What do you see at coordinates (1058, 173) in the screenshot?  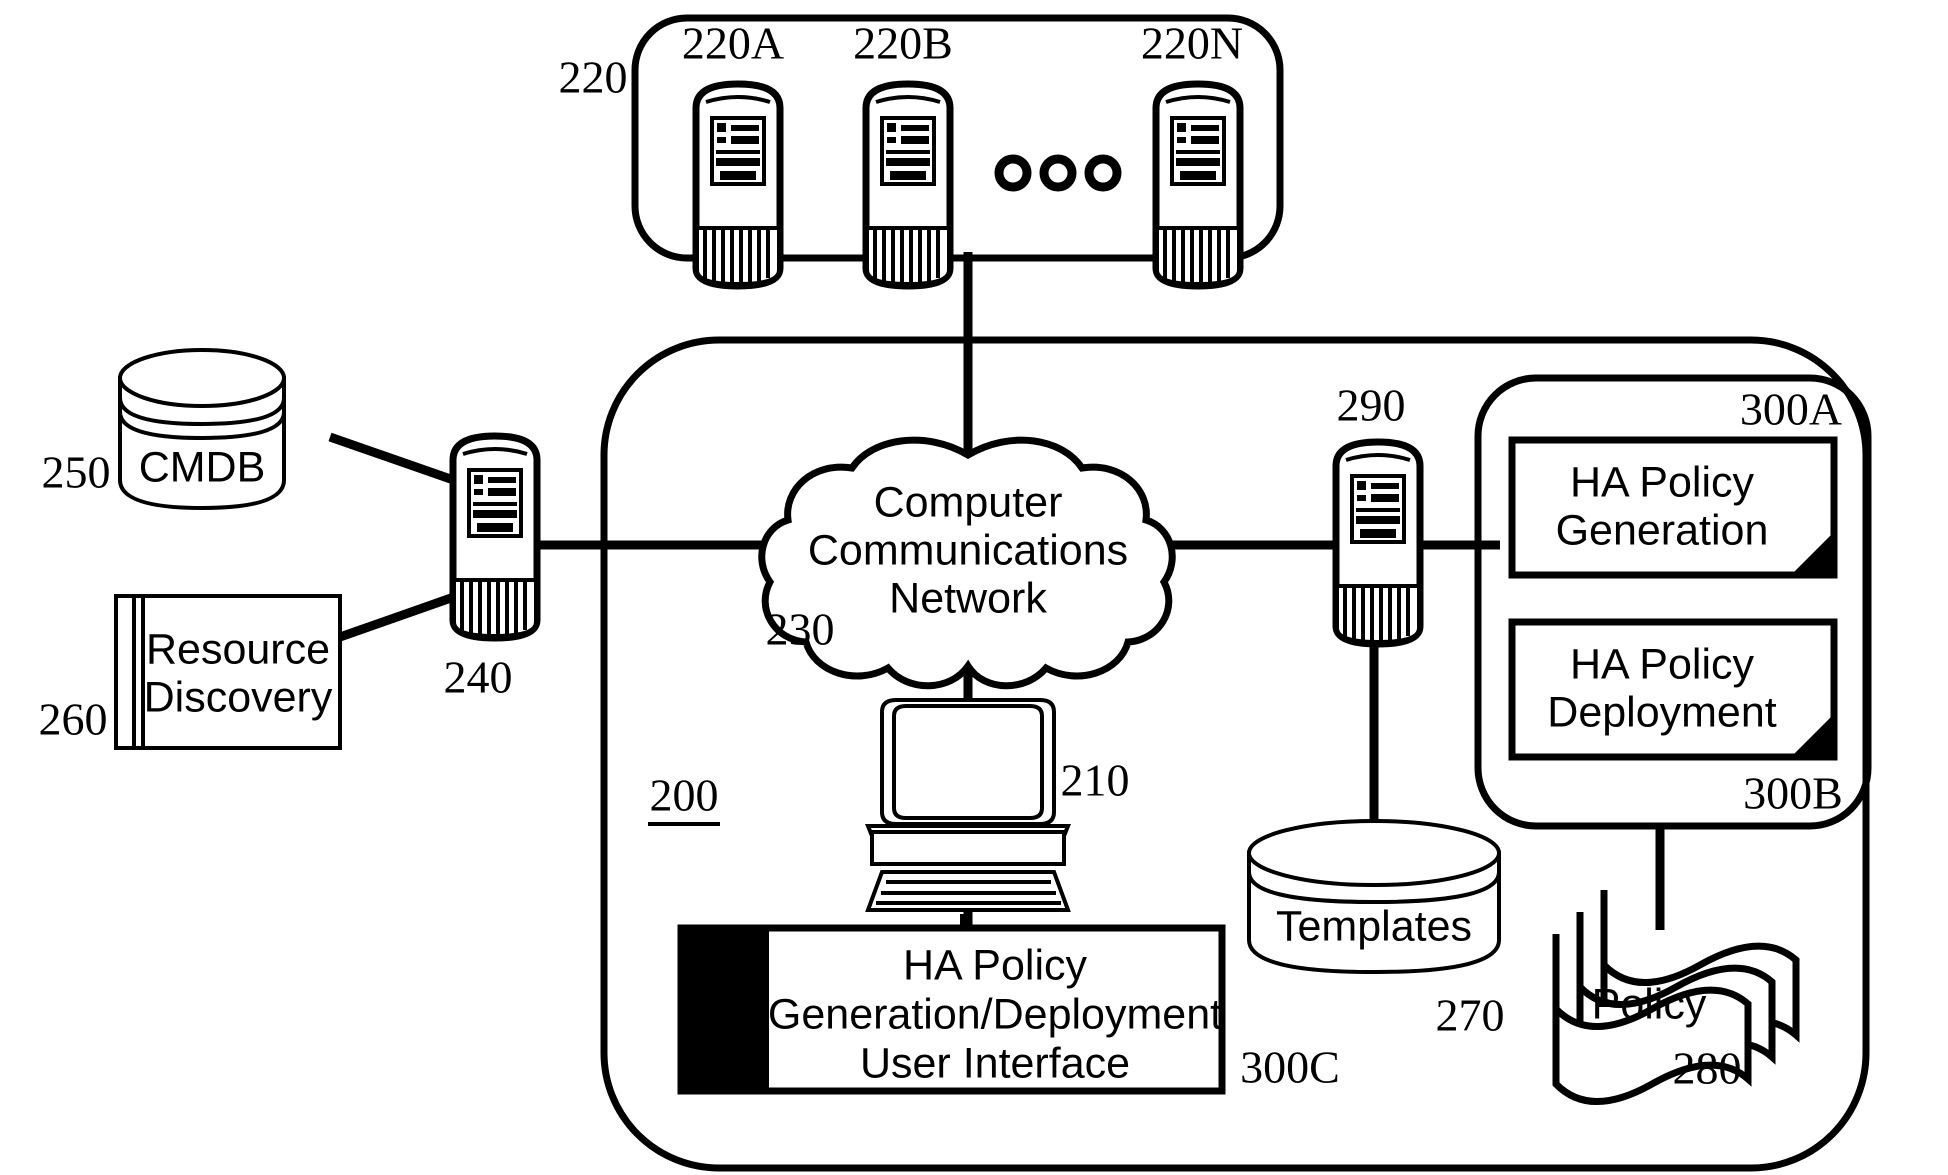 I see `server-ellipsis` at bounding box center [1058, 173].